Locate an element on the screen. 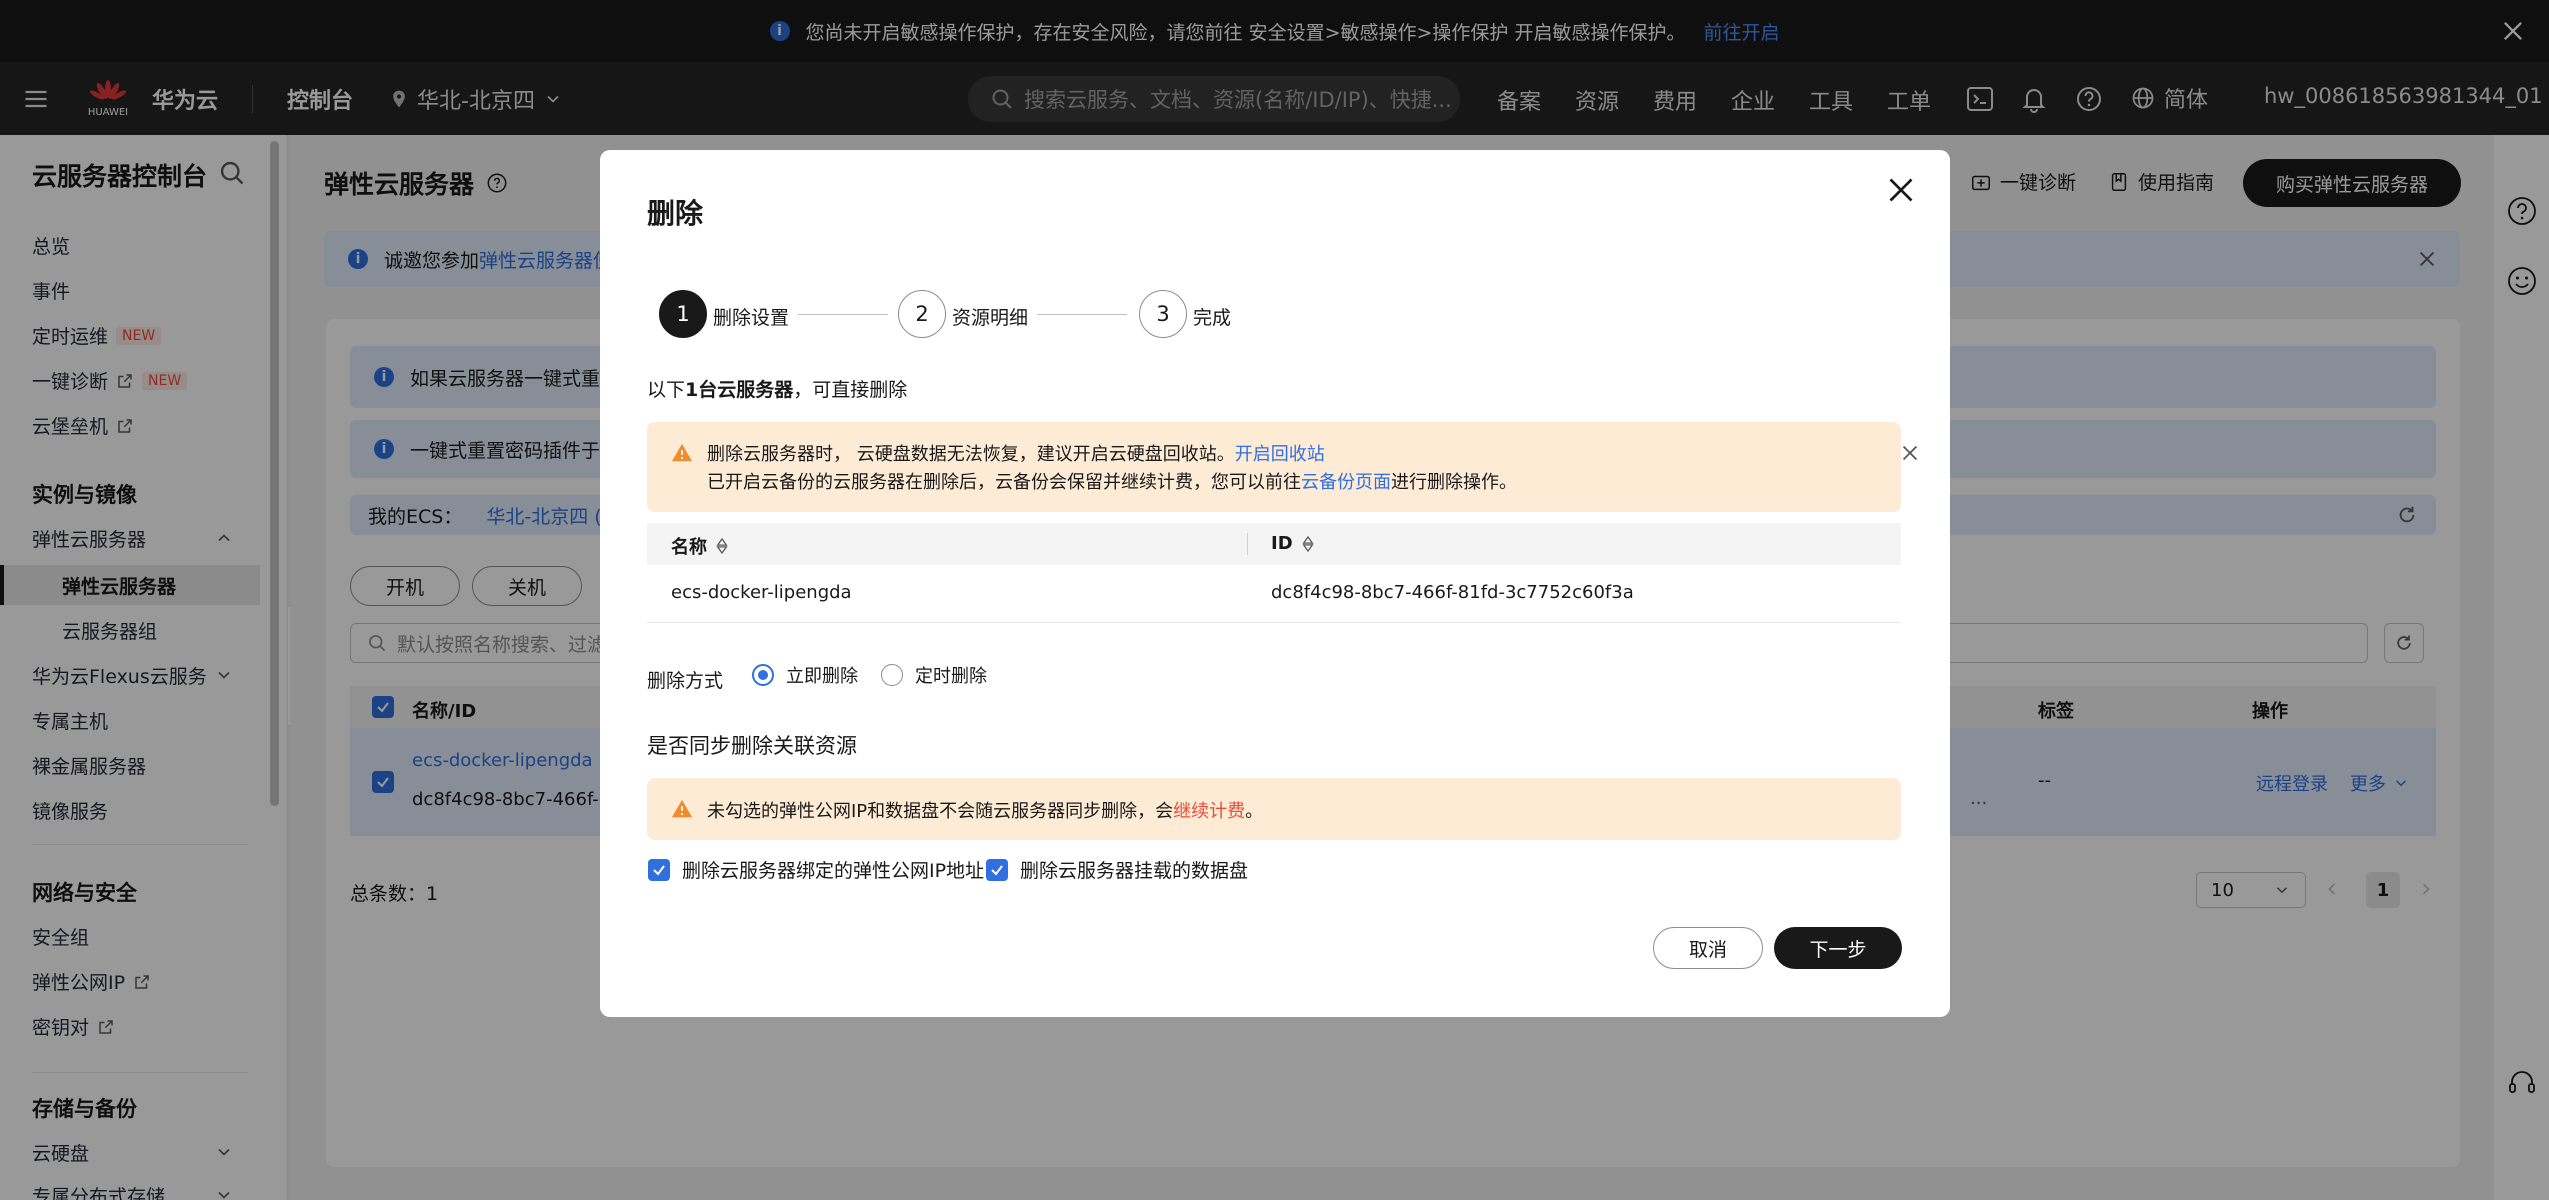 The image size is (2549, 1200). column-name-label: 名称 is located at coordinates (689, 547).